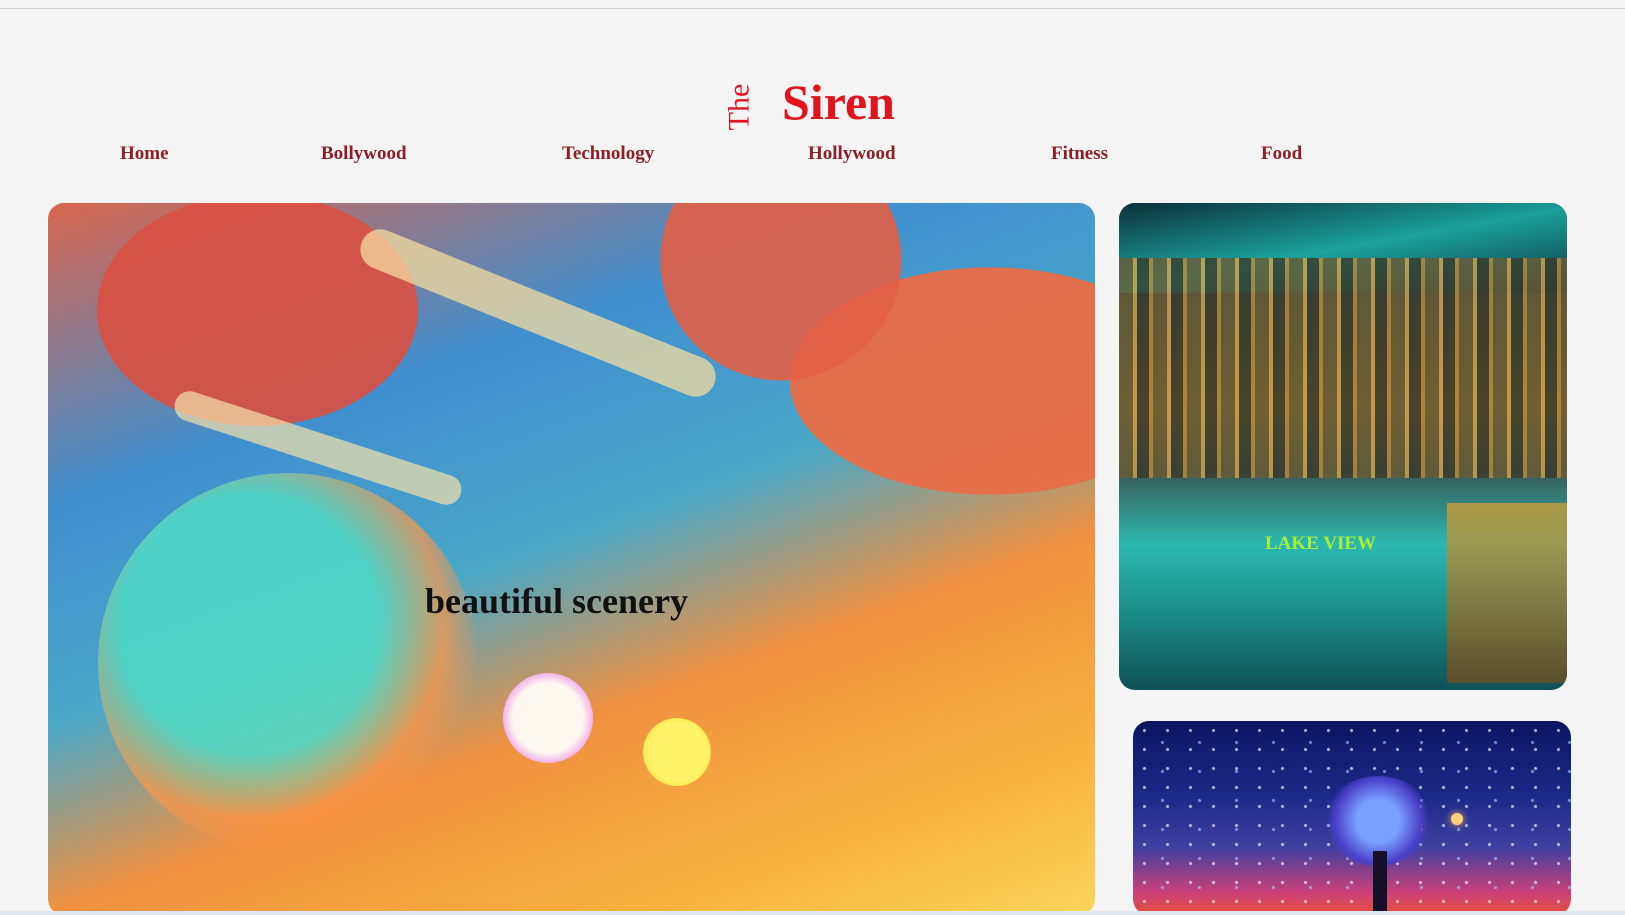  I want to click on lake-view-caption: LAKE VIEW, so click(1321, 543).